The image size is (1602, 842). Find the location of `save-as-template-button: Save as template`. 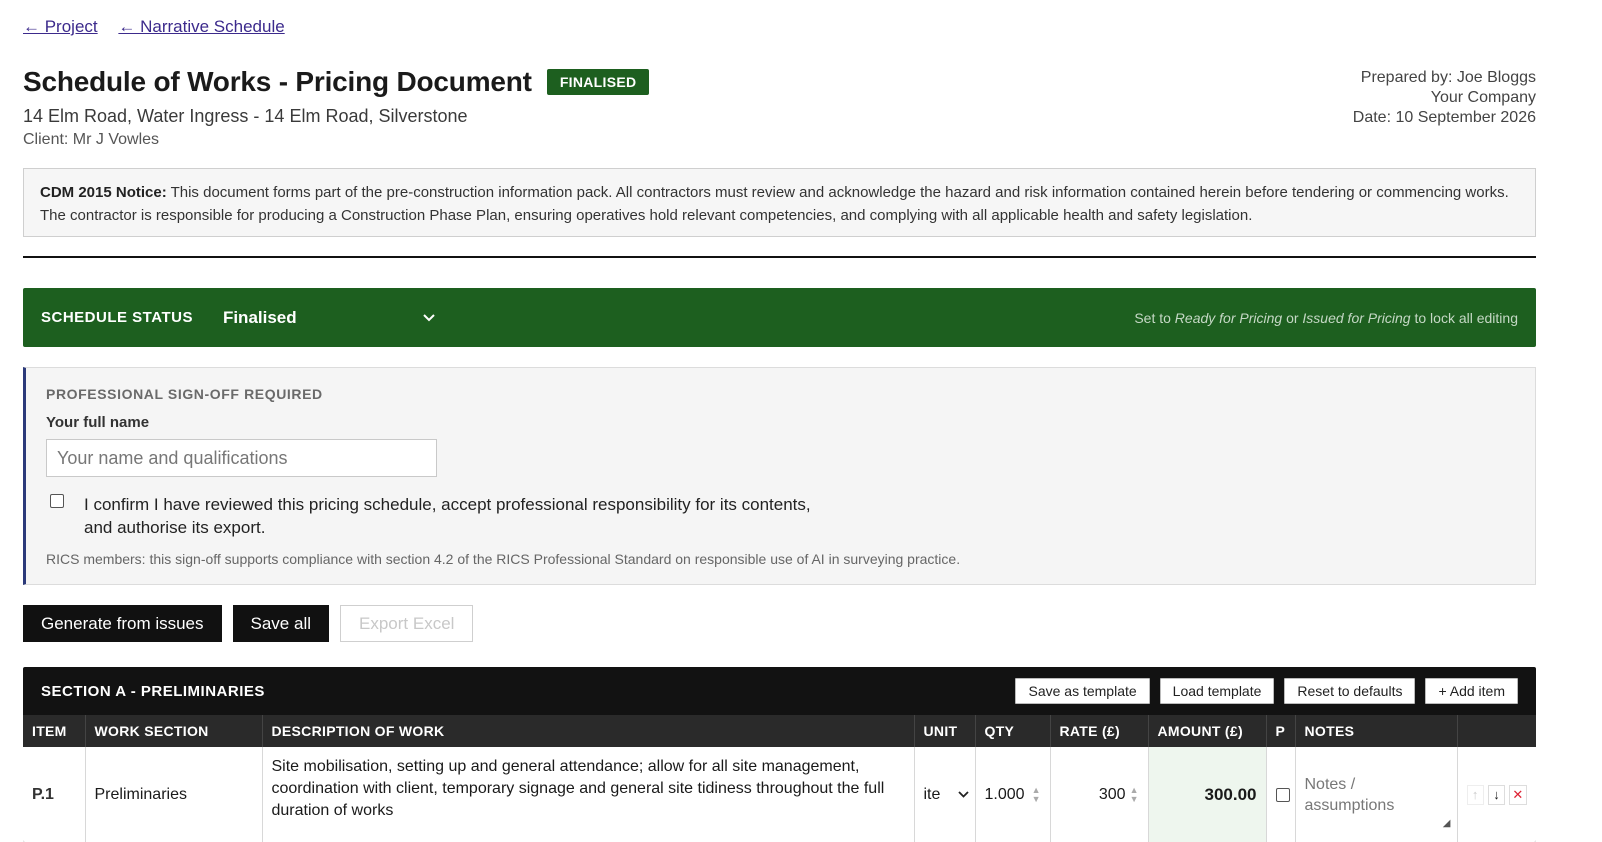

save-as-template-button: Save as template is located at coordinates (1082, 691).